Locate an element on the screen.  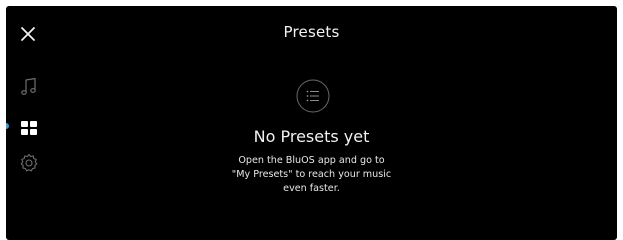
description-line: "My Presets" to reach your music is located at coordinates (311, 174).